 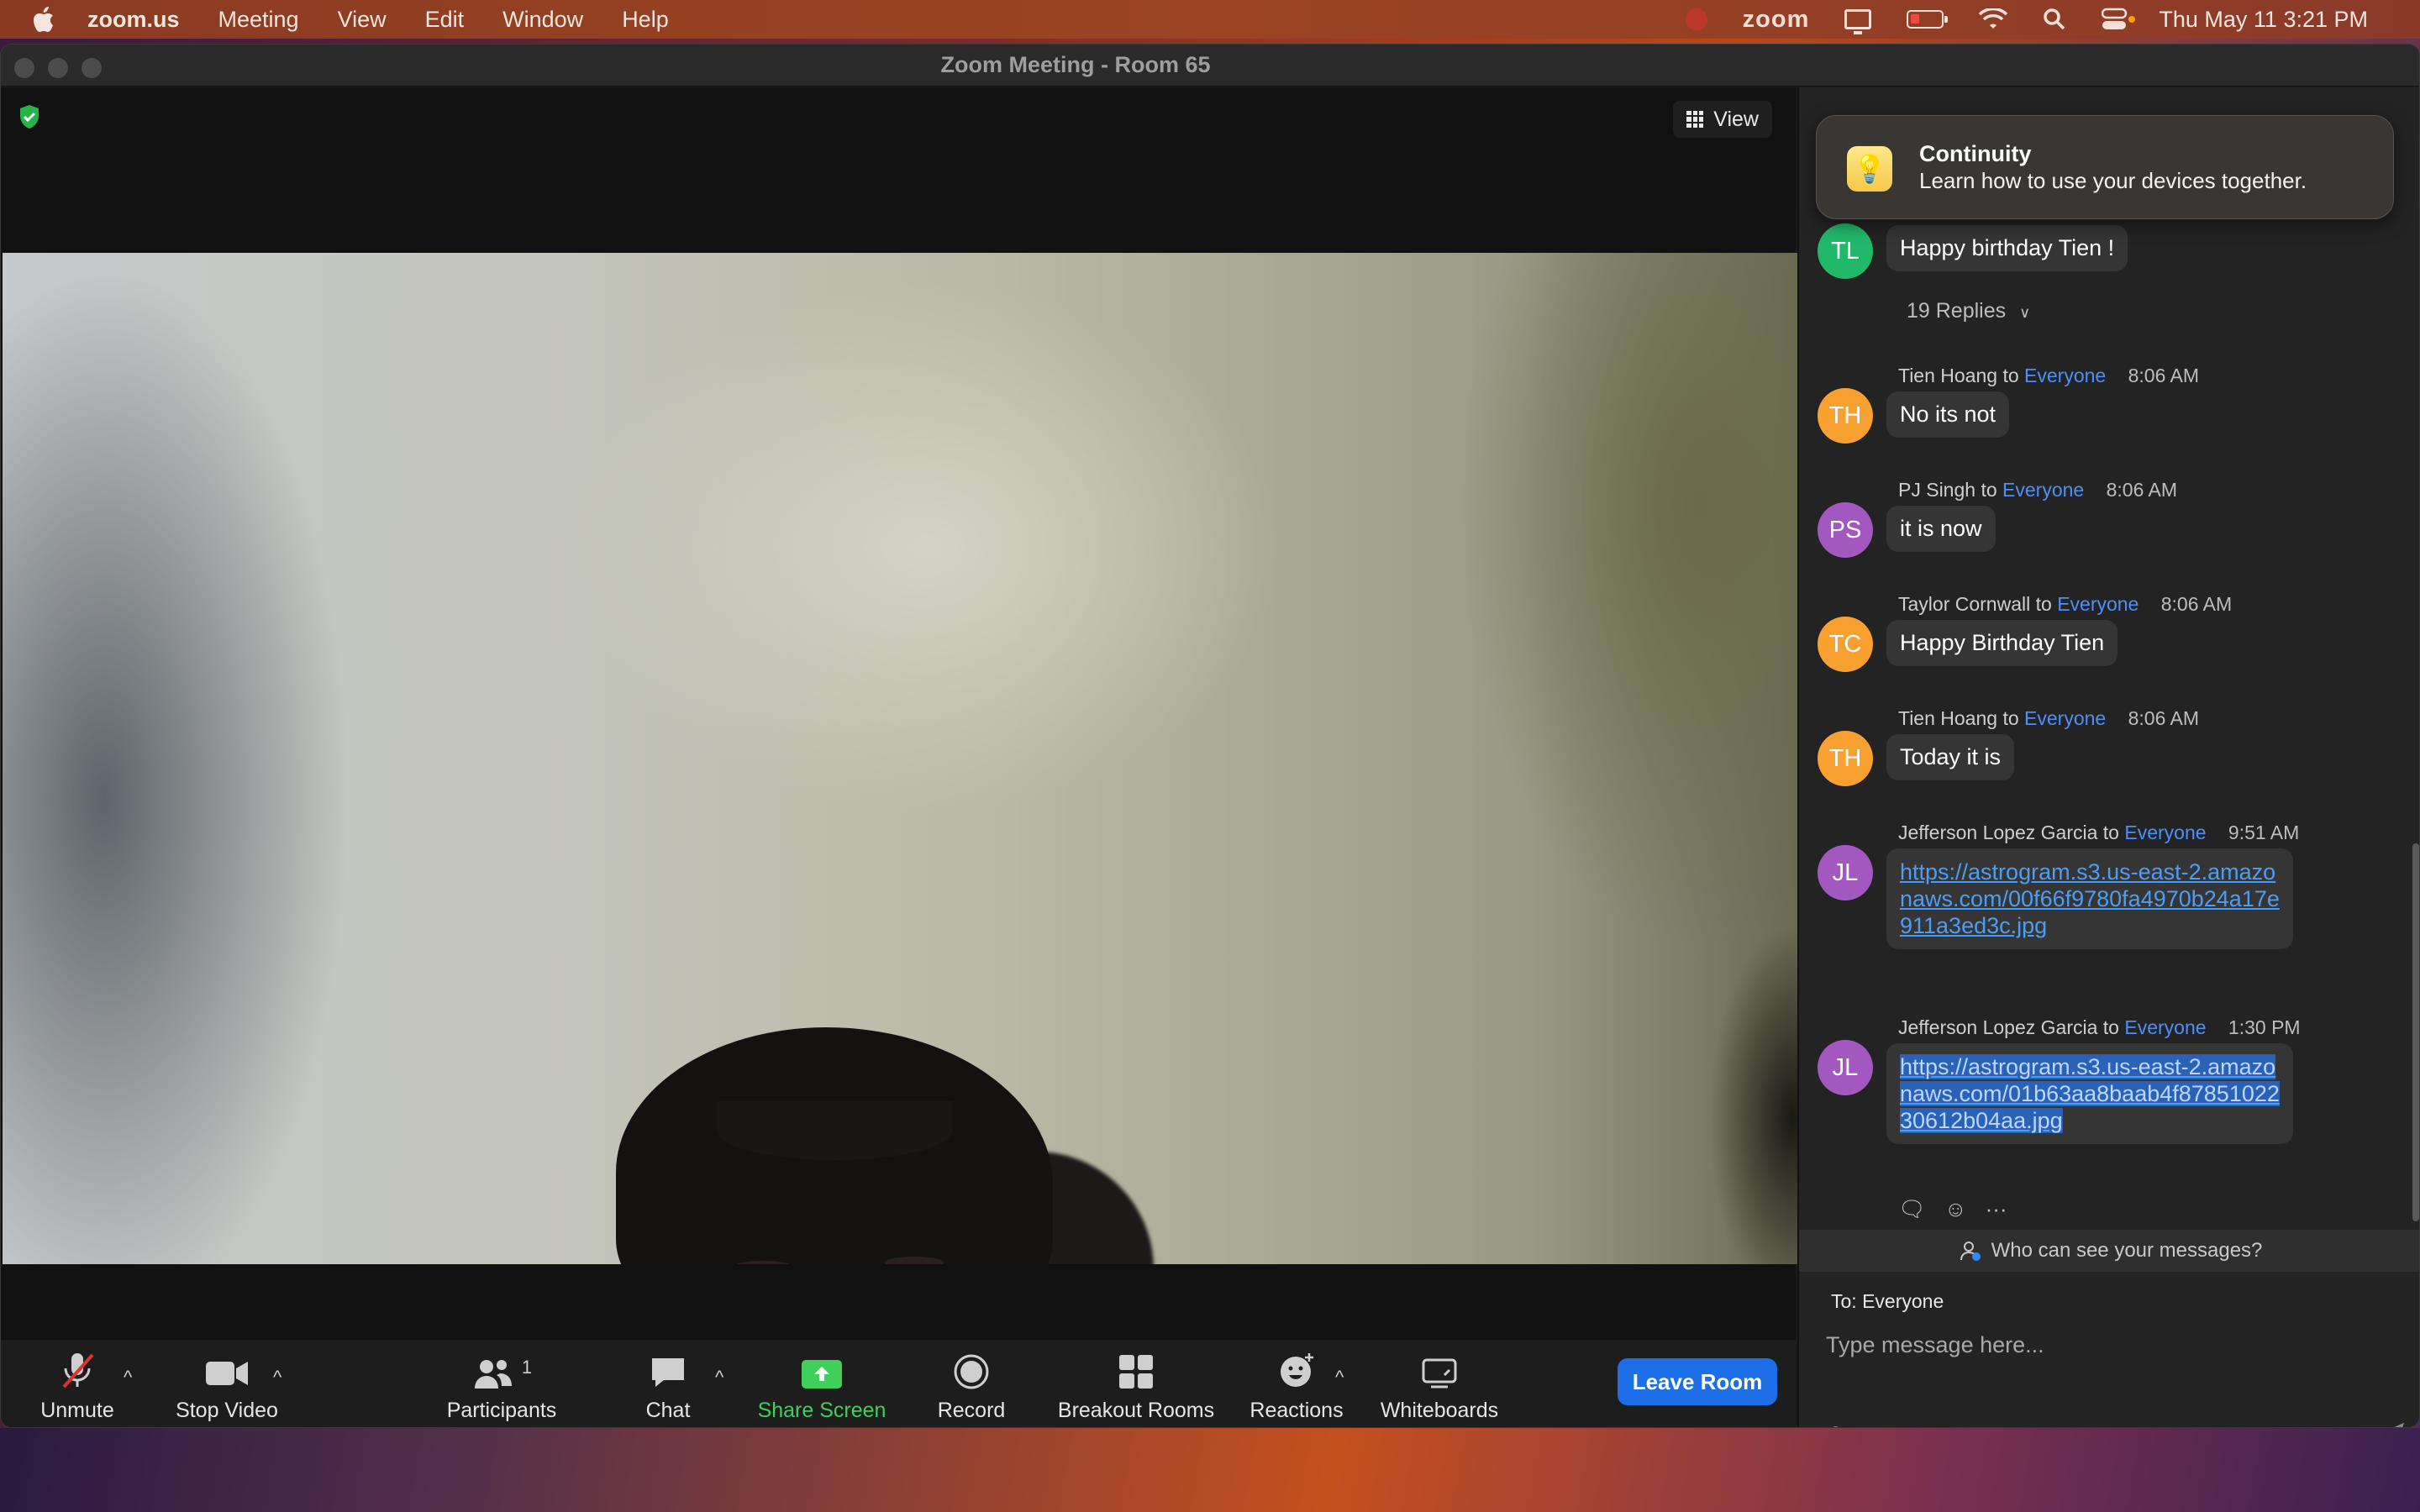 What do you see at coordinates (1948, 414) in the screenshot?
I see `chat-message-bubble: No its not` at bounding box center [1948, 414].